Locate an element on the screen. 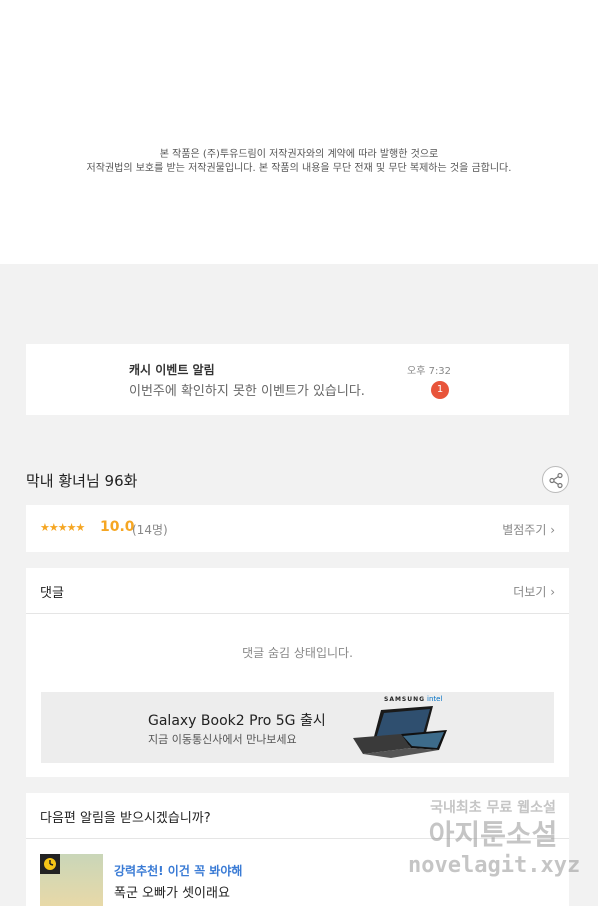 The image size is (598, 906). rating-stars: ★★★★★ is located at coordinates (62, 527).